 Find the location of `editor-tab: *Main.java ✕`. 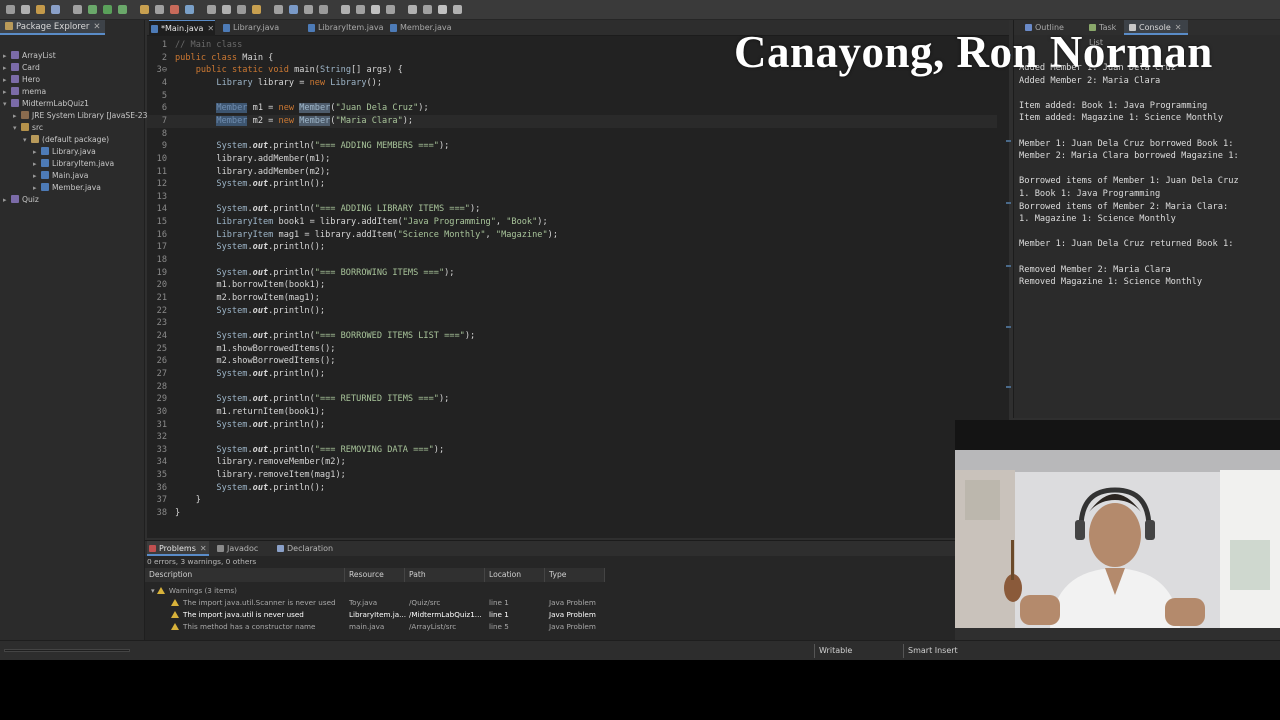

editor-tab: *Main.java ✕ is located at coordinates (182, 28).